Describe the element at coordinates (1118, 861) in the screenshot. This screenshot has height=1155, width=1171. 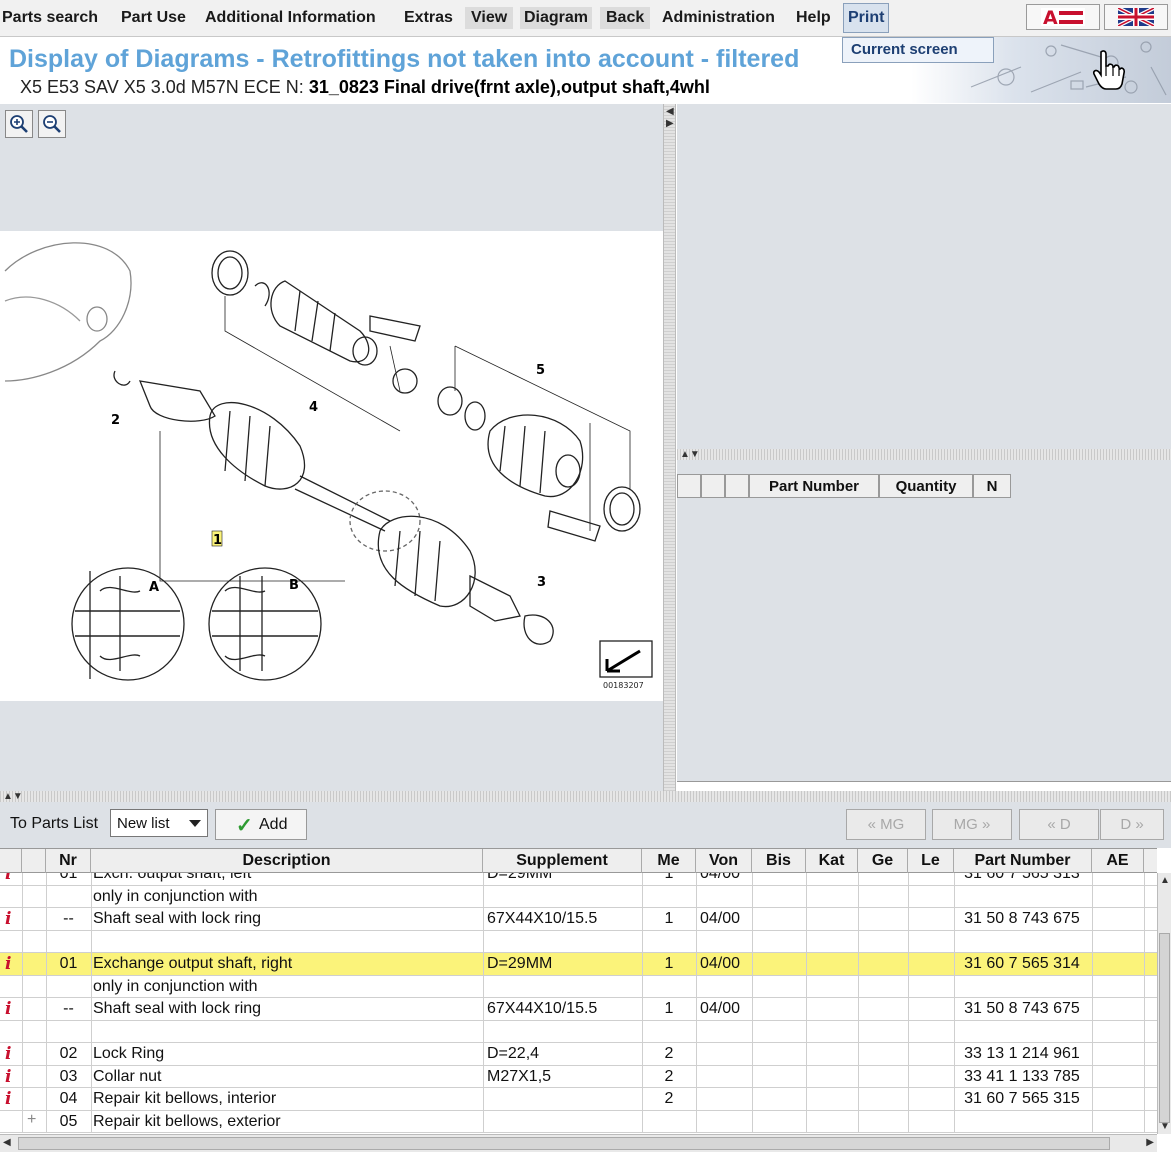
I see `col-ae: AE` at that location.